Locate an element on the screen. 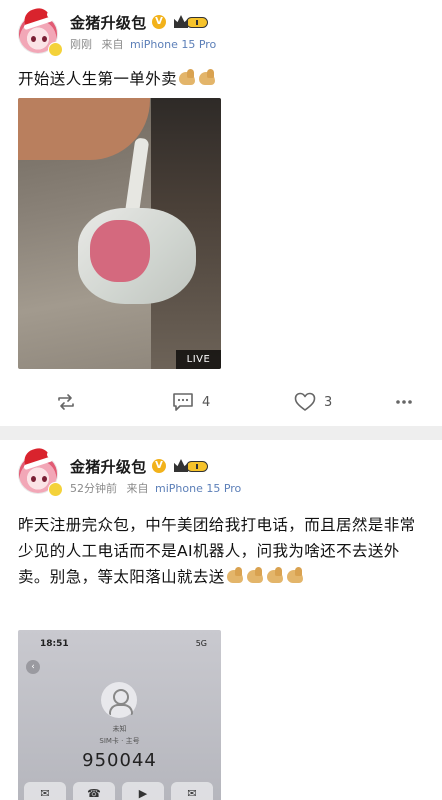 This screenshot has height=800, width=442. caller-sim-label: SIM卡 · 主号 is located at coordinates (119, 741).